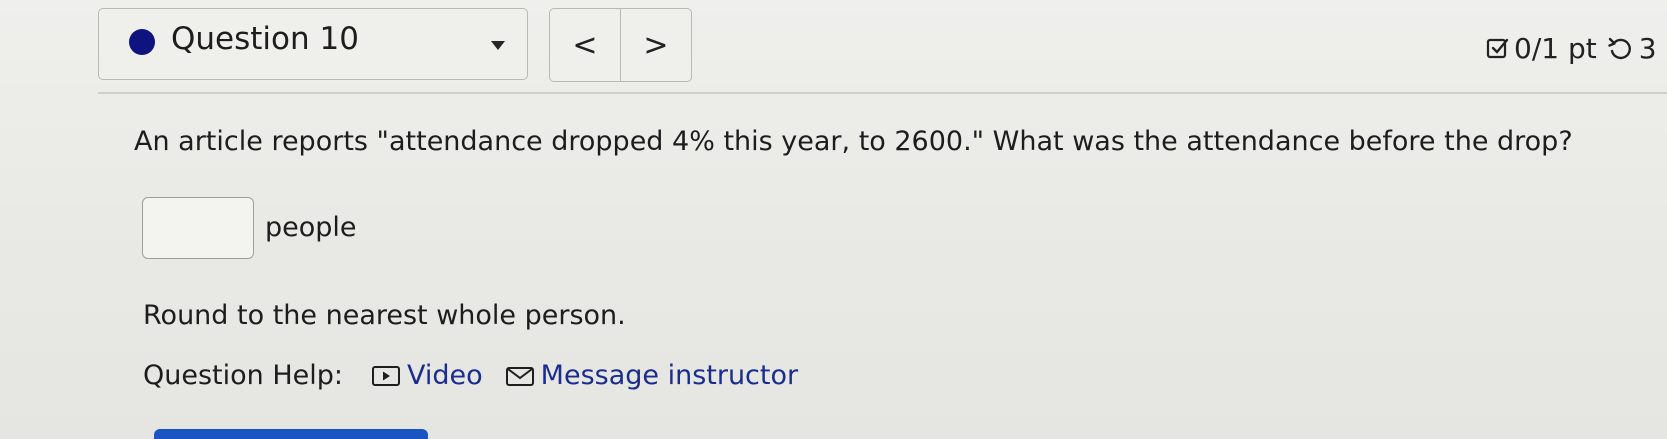 The height and width of the screenshot is (439, 1667). Describe the element at coordinates (585, 45) in the screenshot. I see `previous-question-button: <` at that location.